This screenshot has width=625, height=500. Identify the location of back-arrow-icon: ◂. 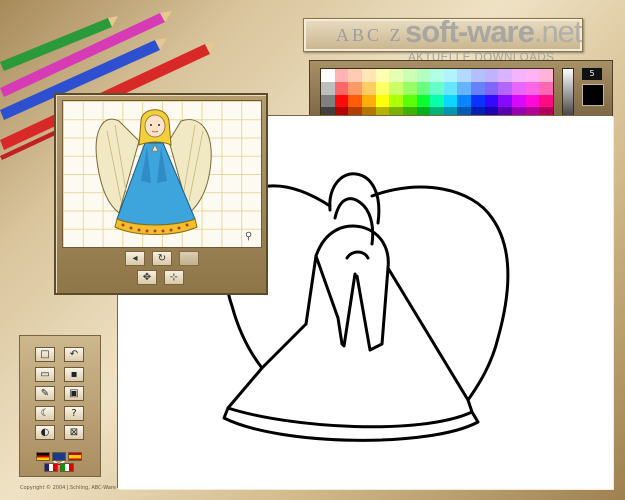
(135, 258).